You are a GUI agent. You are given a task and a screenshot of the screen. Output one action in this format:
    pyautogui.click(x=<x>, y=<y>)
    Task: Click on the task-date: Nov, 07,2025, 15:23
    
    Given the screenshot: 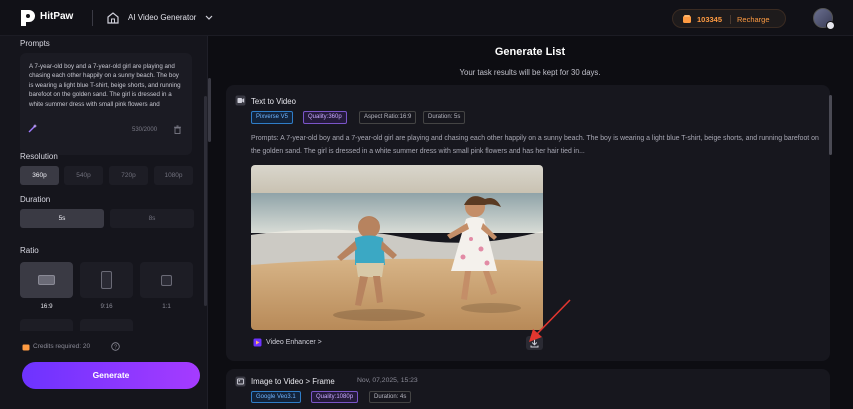 What is the action you would take?
    pyautogui.click(x=387, y=380)
    